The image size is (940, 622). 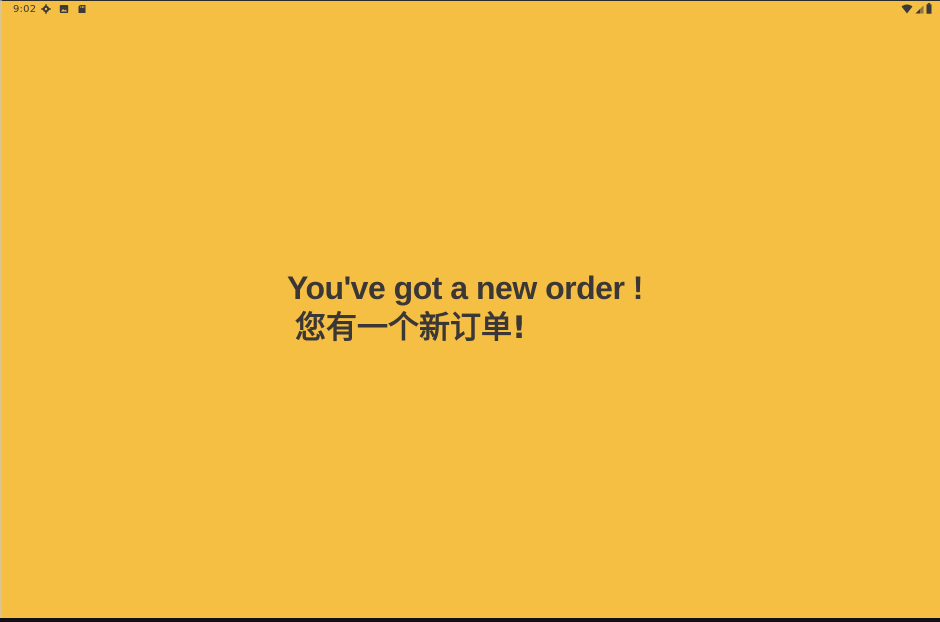 I want to click on wifi-icon, so click(x=907, y=10).